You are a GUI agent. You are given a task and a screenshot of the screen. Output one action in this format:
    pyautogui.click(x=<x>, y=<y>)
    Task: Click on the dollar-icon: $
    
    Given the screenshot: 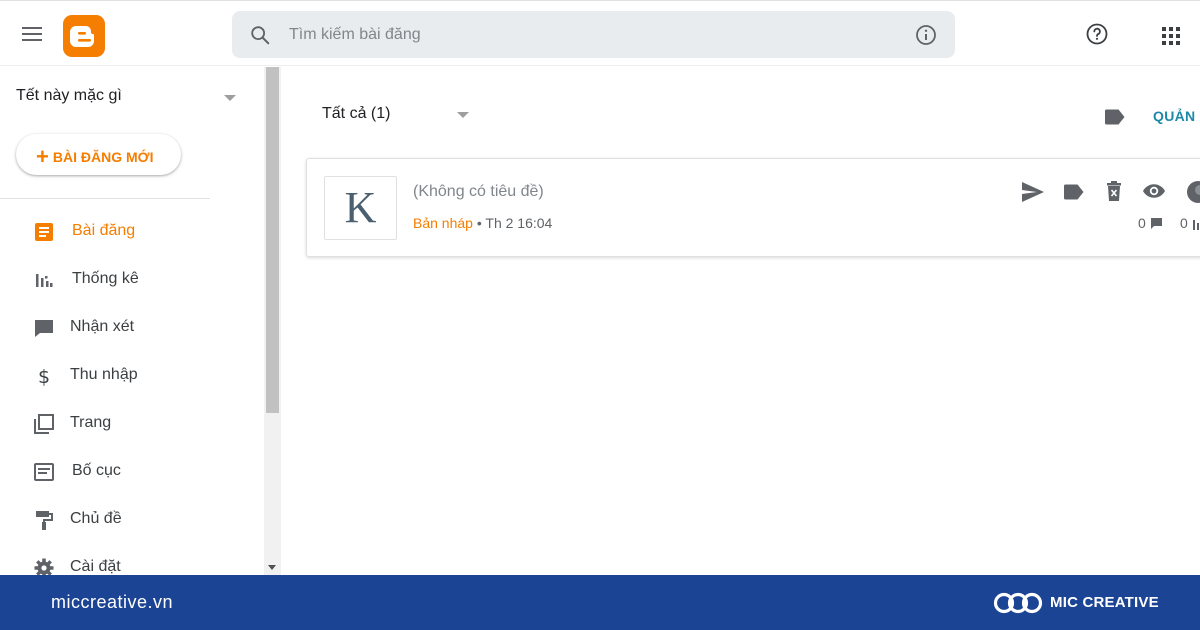 What is the action you would take?
    pyautogui.click(x=44, y=376)
    